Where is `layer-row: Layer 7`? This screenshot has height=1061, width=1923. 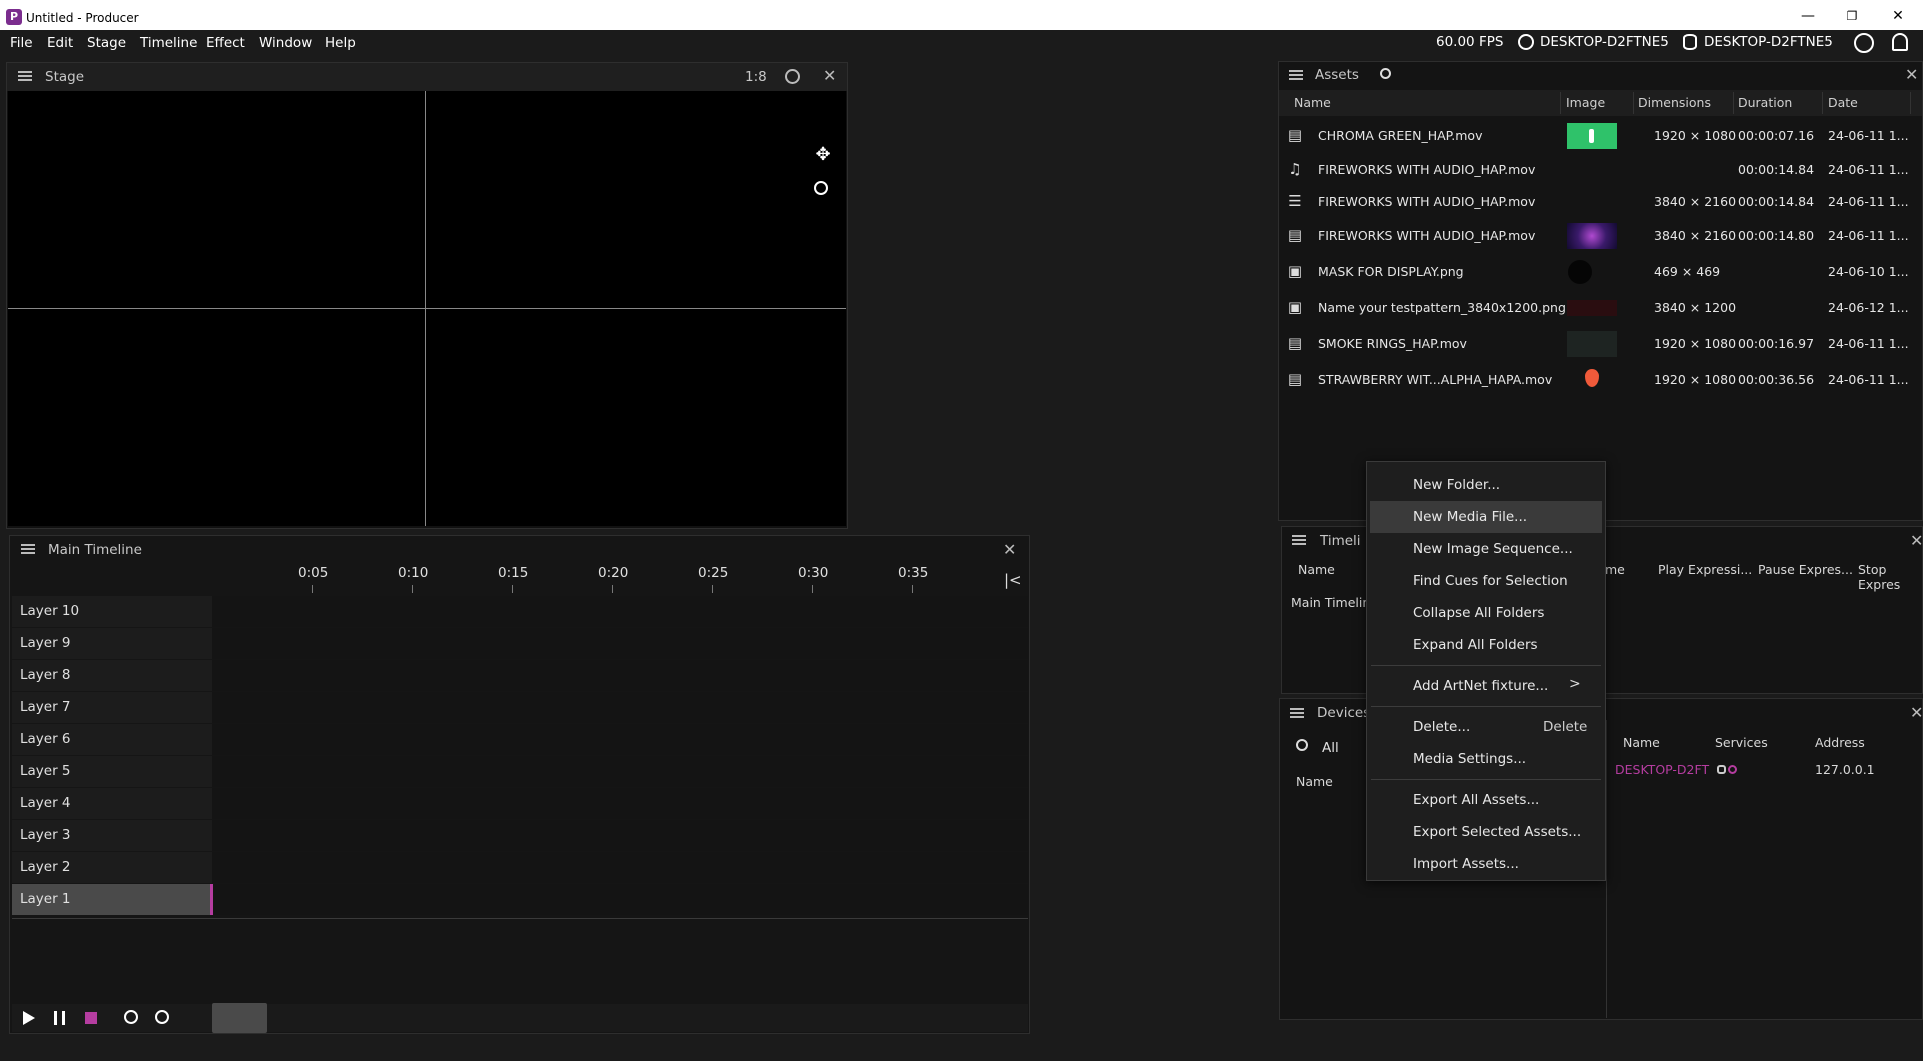
layer-row: Layer 7 is located at coordinates (520, 707).